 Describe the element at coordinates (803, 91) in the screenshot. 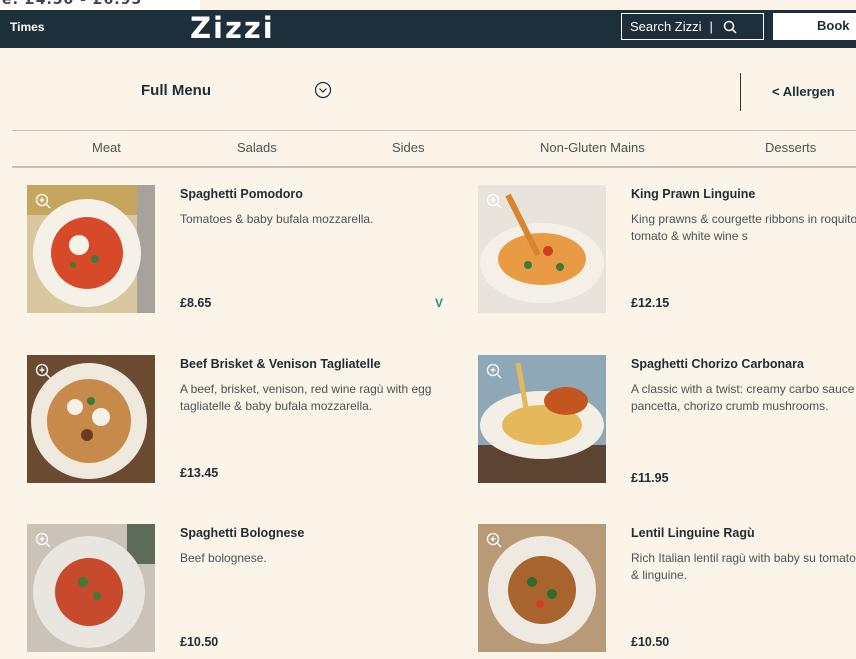

I see `allergen-toggle: < Allergen` at that location.